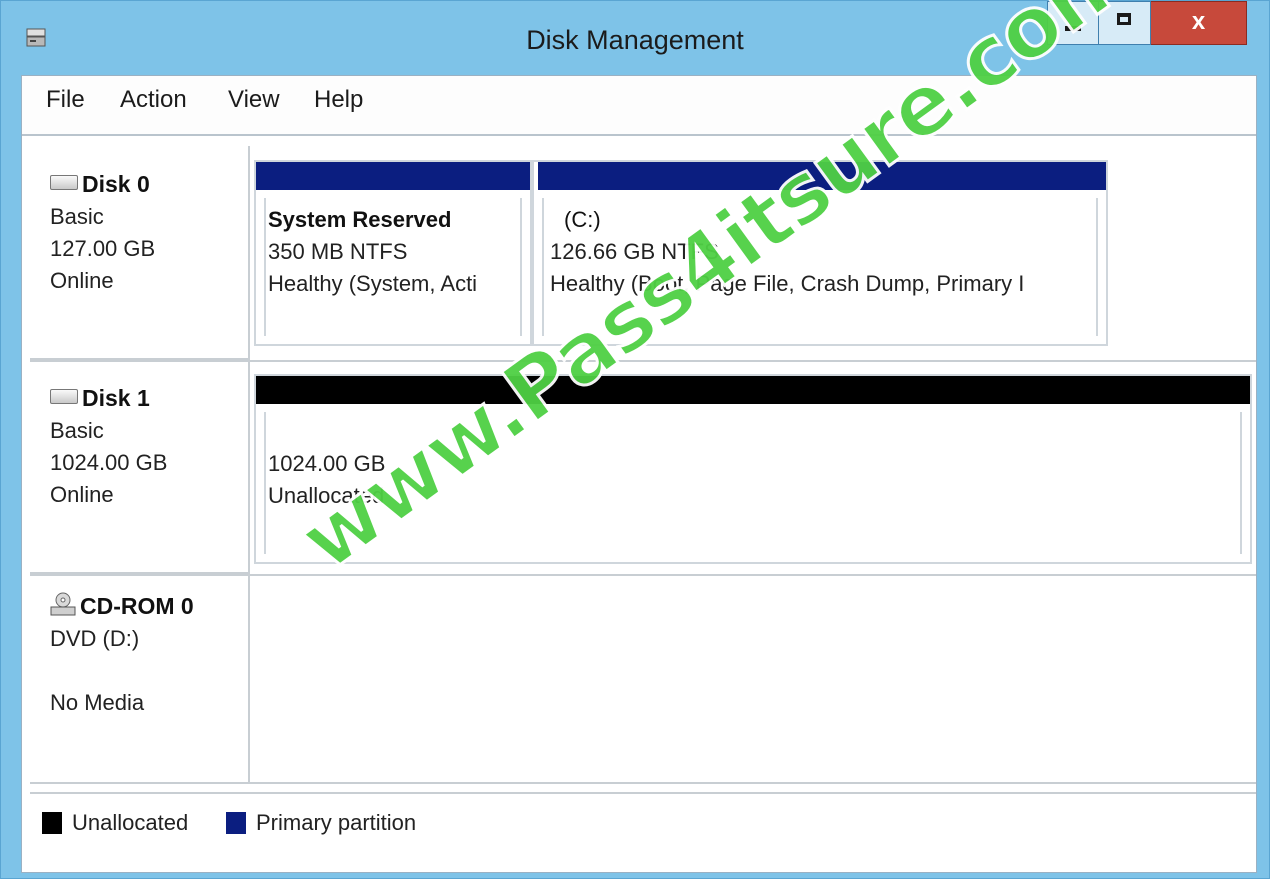 The height and width of the screenshot is (879, 1270). Describe the element at coordinates (116, 184) in the screenshot. I see `disk-name: Disk 0` at that location.